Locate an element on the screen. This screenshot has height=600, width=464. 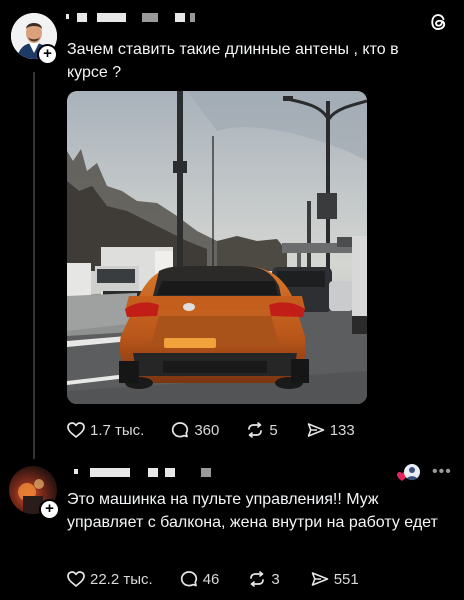
more-icon: ••• is located at coordinates (442, 472).